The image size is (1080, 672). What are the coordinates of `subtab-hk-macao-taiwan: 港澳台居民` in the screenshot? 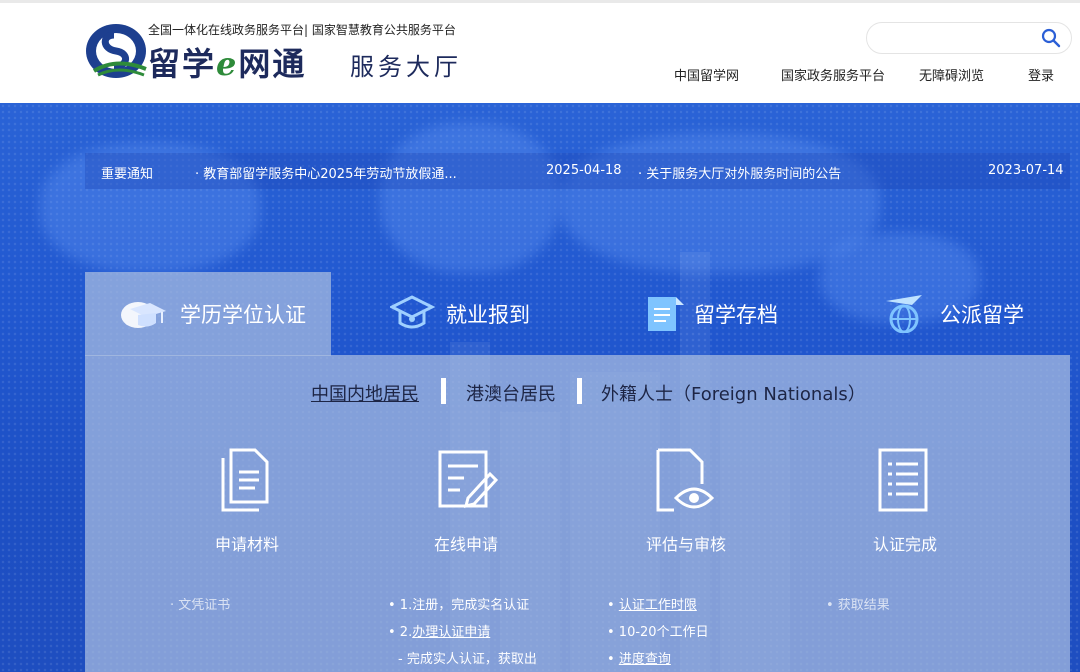 It's located at (511, 393).